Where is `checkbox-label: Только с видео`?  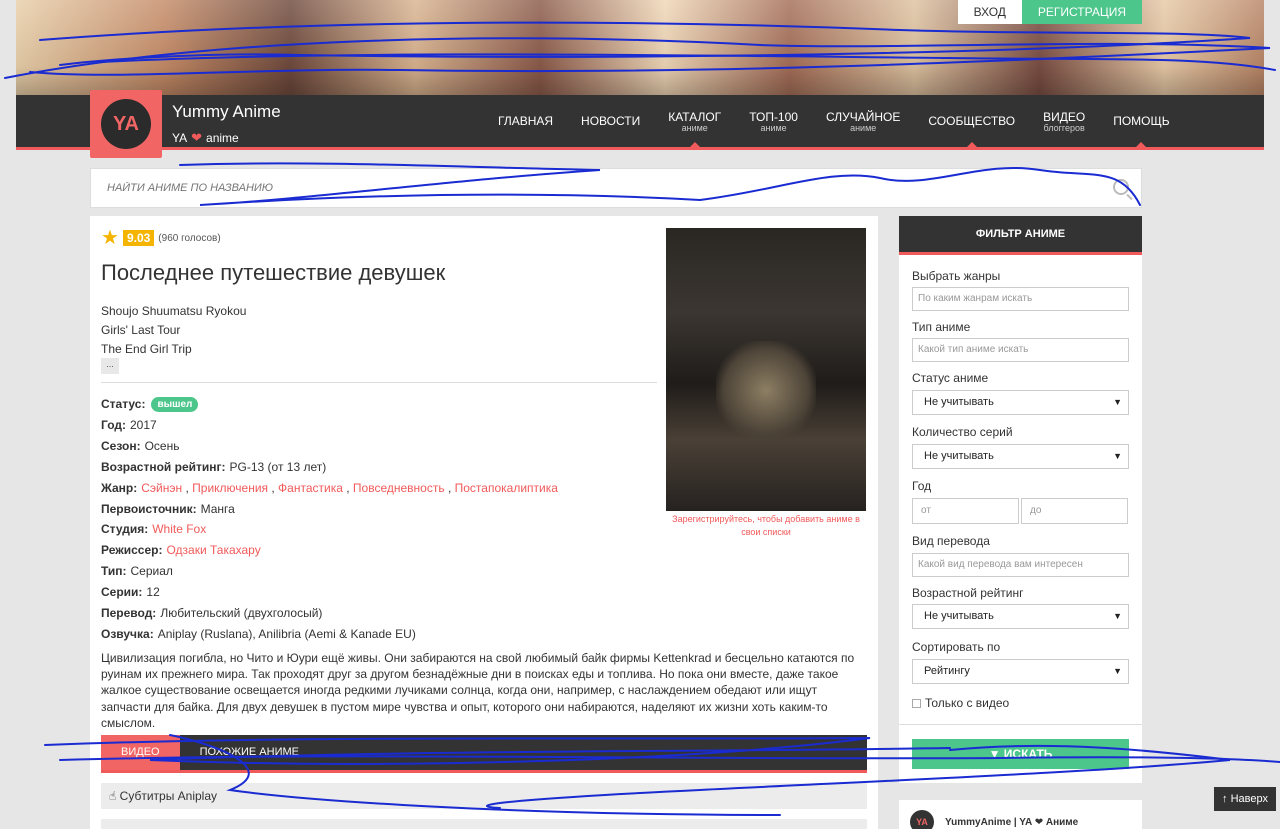 checkbox-label: Только с видео is located at coordinates (967, 703).